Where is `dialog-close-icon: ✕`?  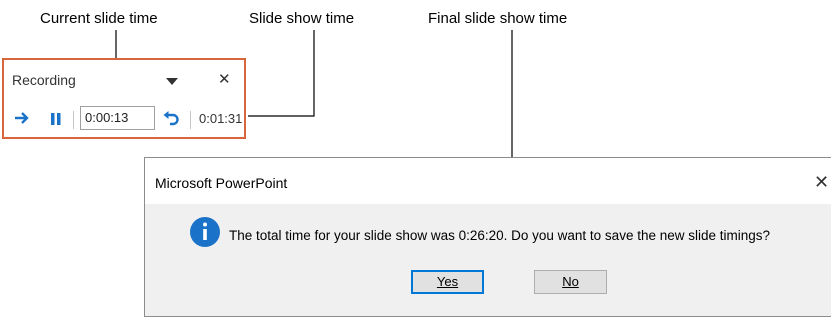 dialog-close-icon: ✕ is located at coordinates (821, 182).